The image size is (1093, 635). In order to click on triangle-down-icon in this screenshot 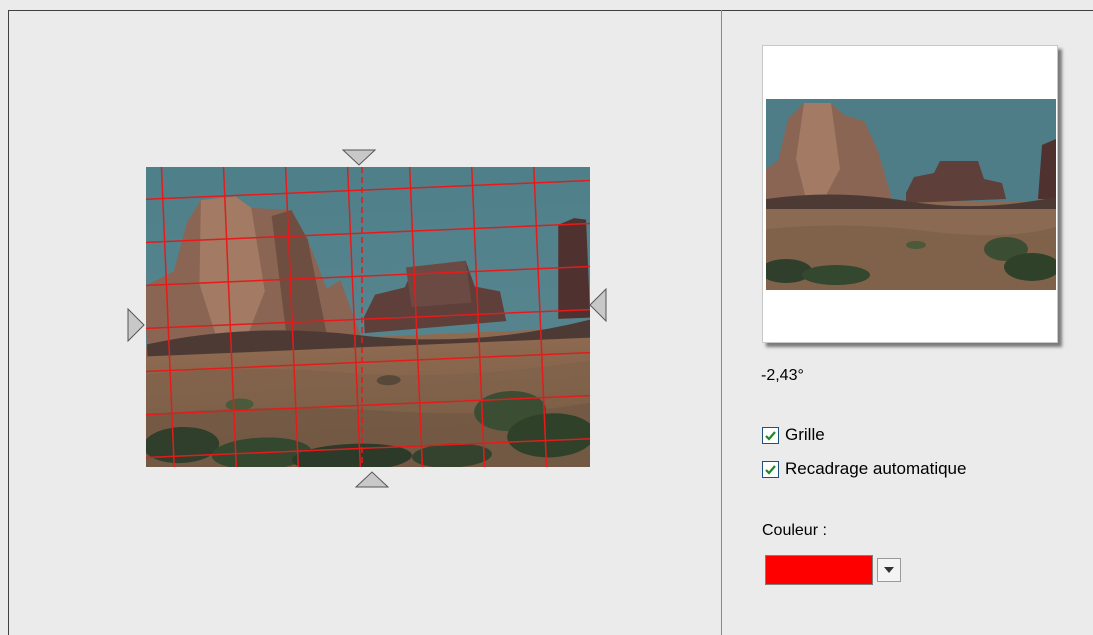, I will do `click(359, 157)`.